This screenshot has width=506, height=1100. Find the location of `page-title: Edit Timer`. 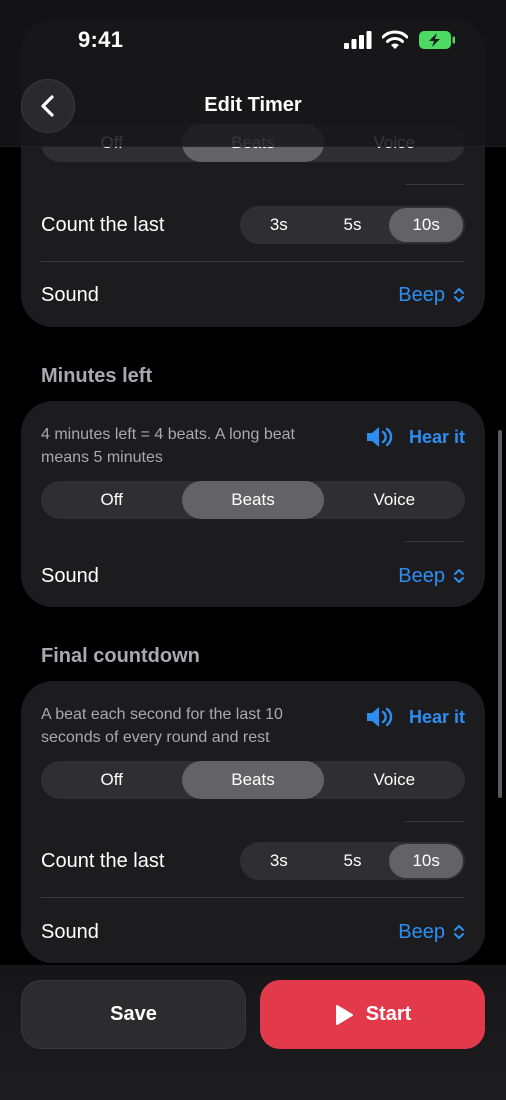

page-title: Edit Timer is located at coordinates (253, 105).